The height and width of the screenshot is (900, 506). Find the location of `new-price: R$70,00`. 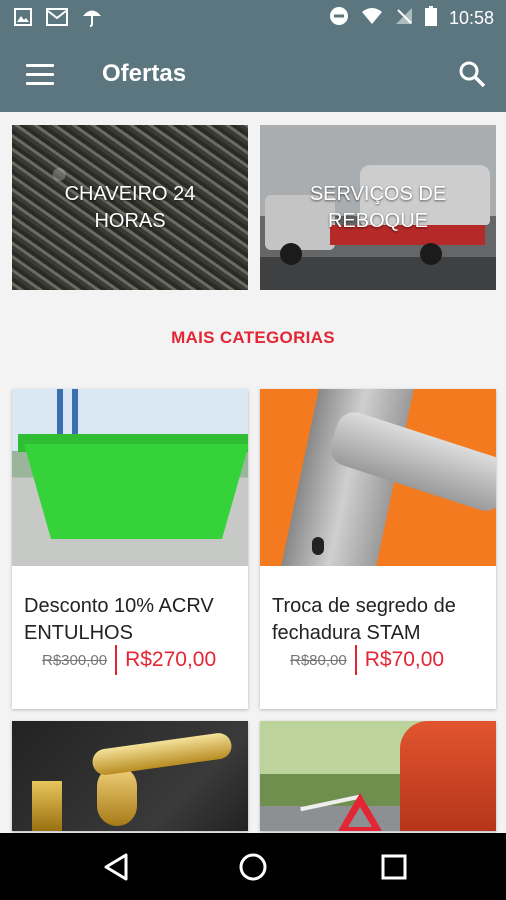

new-price: R$70,00 is located at coordinates (404, 659).